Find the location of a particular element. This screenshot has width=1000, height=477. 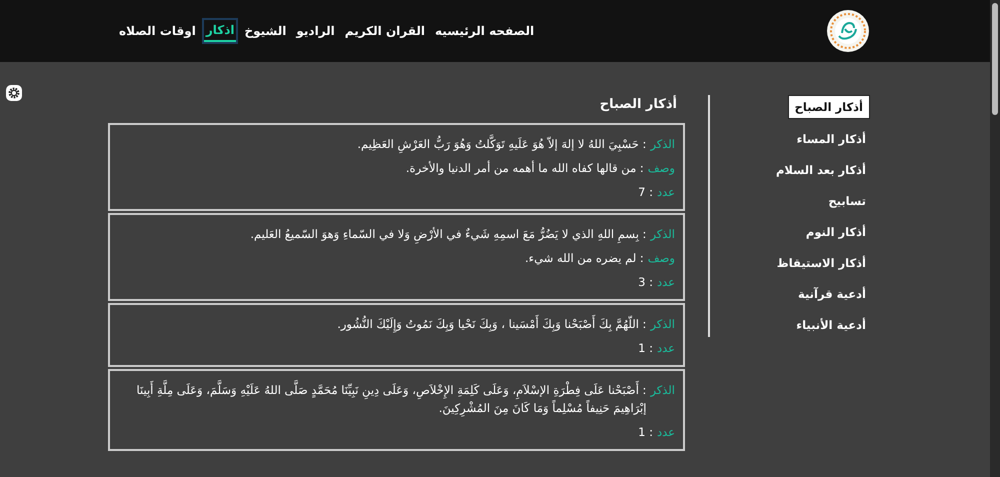

field-text: : بِسمِ اللهِ الذي لا يَضُرُّ مَعَ اسمِهِ شَيءٌ في الأرْضِ وَلا في السّماءِ وَهوَ السّميعُ العَليم. is located at coordinates (382, 234).